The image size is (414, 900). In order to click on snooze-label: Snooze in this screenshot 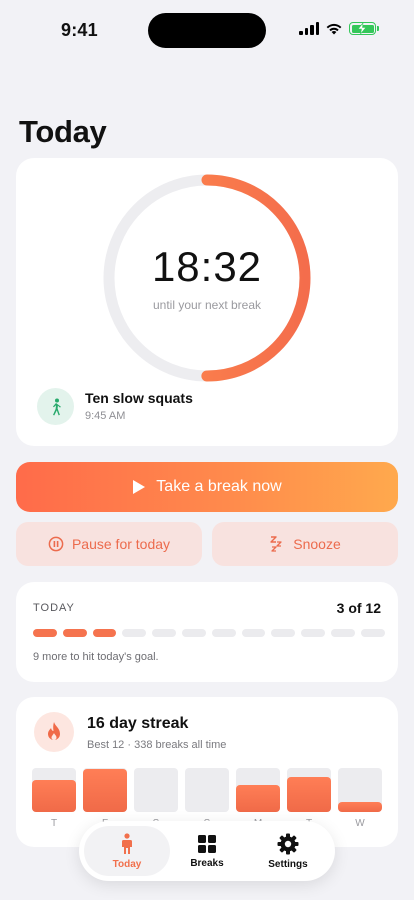, I will do `click(317, 544)`.